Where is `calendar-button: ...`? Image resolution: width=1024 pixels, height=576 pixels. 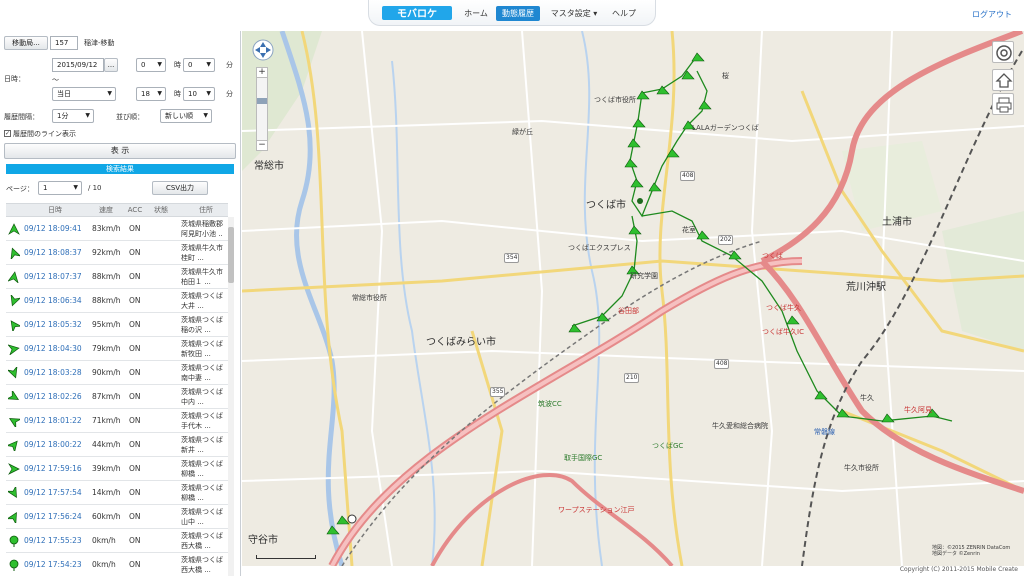 calendar-button: ... is located at coordinates (111, 65).